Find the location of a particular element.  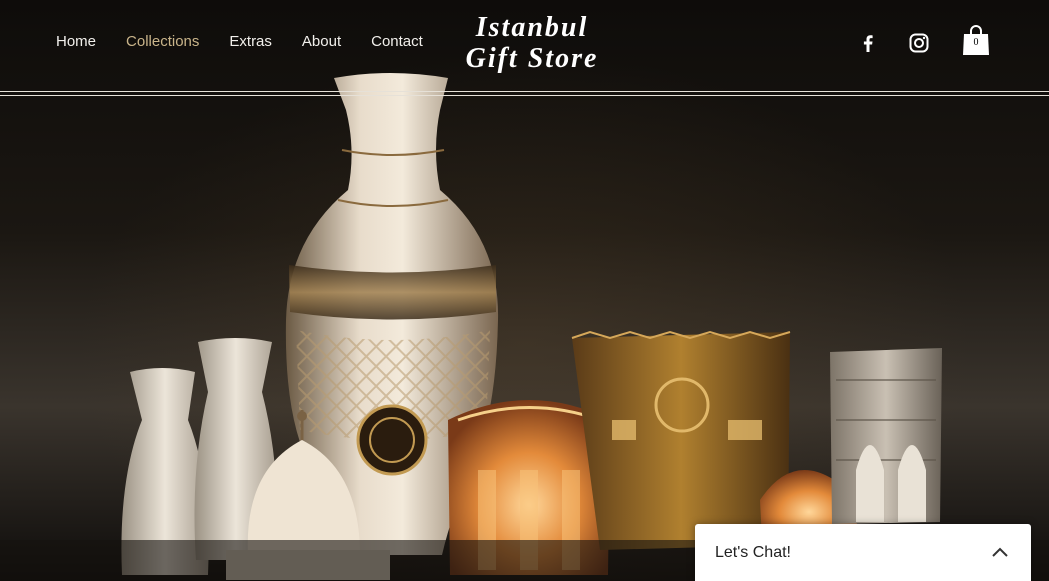

nav-about: About is located at coordinates (321, 42).